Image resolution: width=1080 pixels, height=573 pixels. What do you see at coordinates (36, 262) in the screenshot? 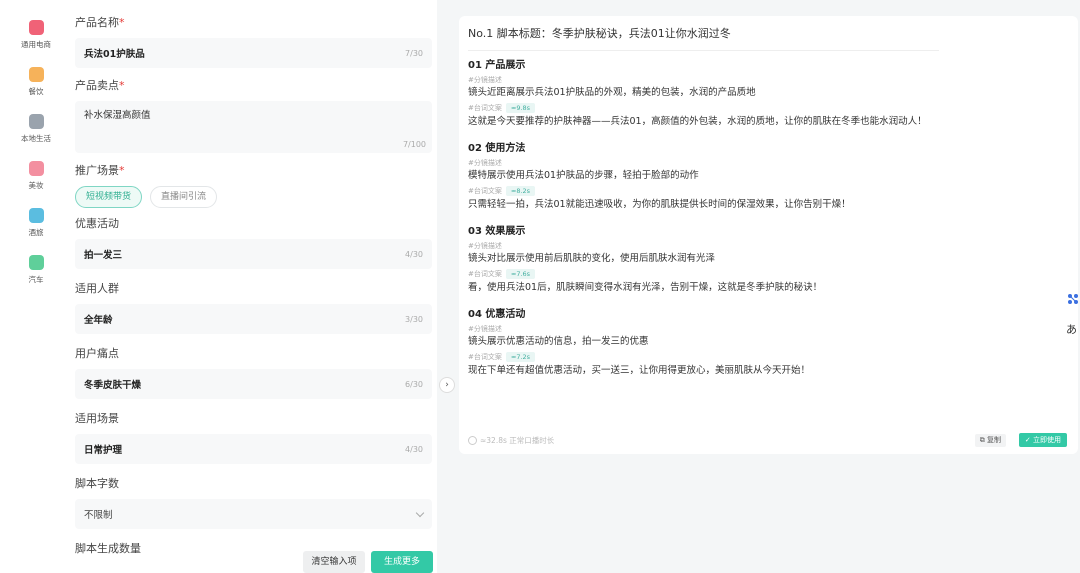
I see `car-icon` at bounding box center [36, 262].